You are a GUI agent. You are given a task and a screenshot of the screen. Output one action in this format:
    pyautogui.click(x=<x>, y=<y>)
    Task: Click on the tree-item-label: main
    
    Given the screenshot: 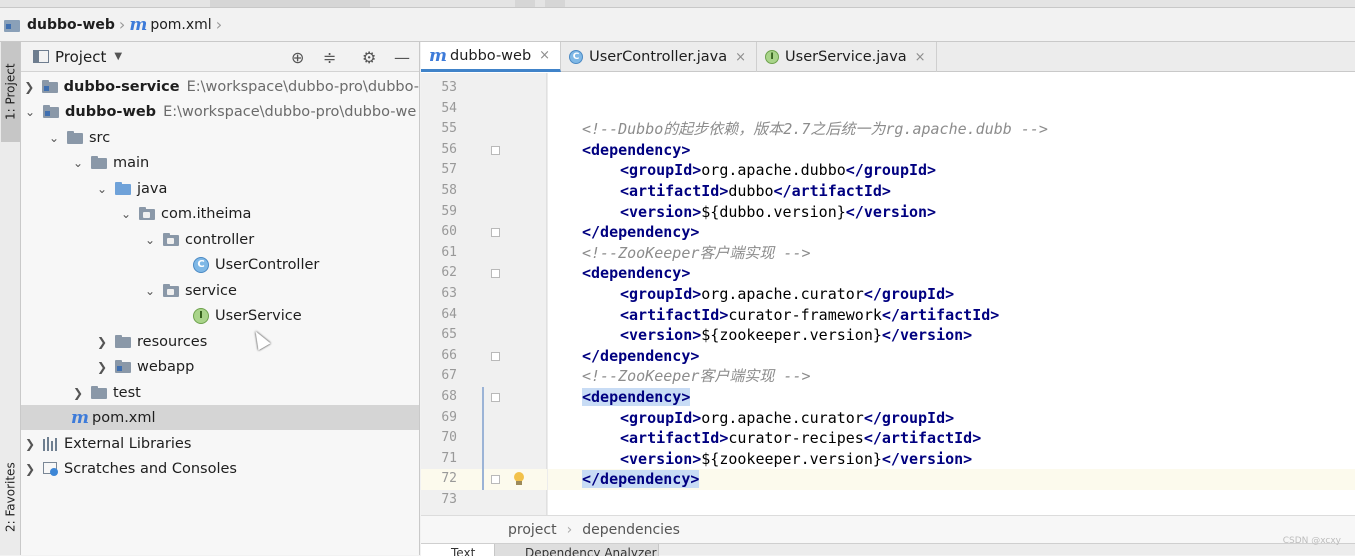 What is the action you would take?
    pyautogui.click(x=131, y=162)
    